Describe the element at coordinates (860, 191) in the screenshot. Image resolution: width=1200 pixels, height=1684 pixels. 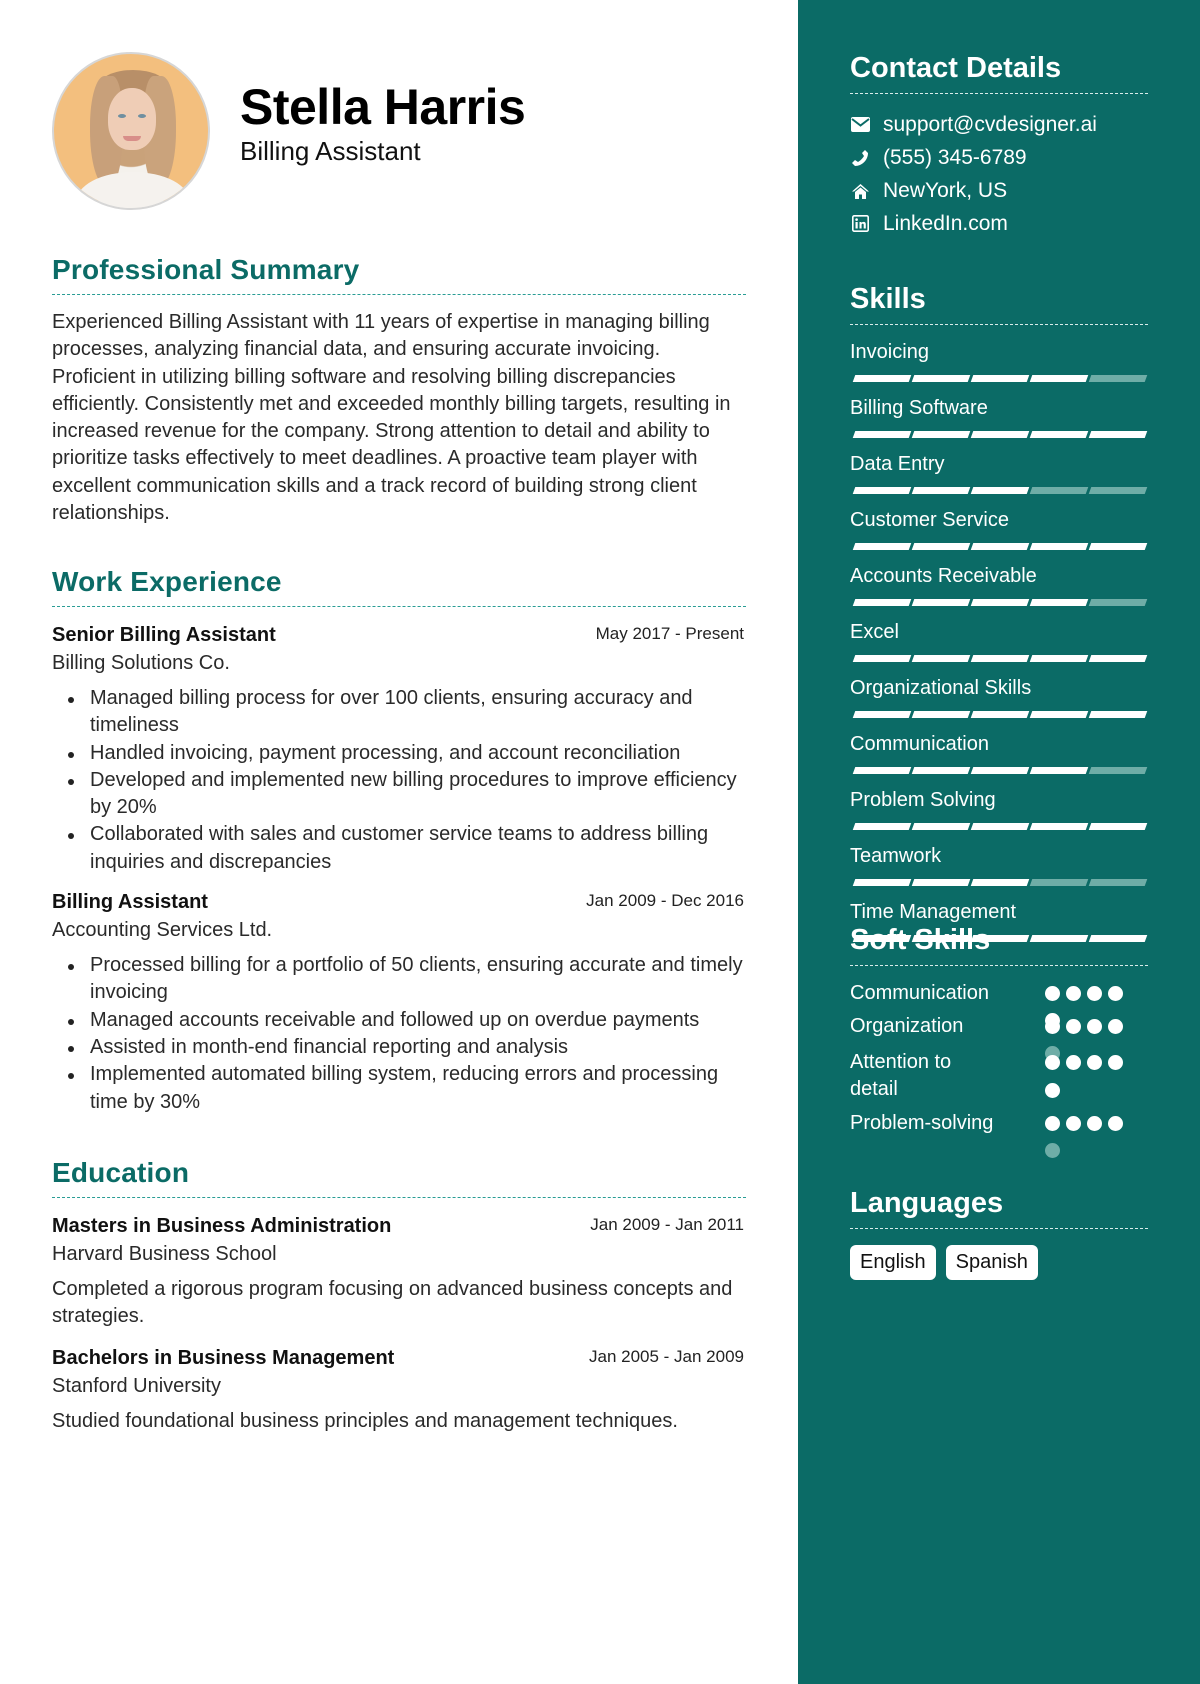
I see `home-icon` at that location.